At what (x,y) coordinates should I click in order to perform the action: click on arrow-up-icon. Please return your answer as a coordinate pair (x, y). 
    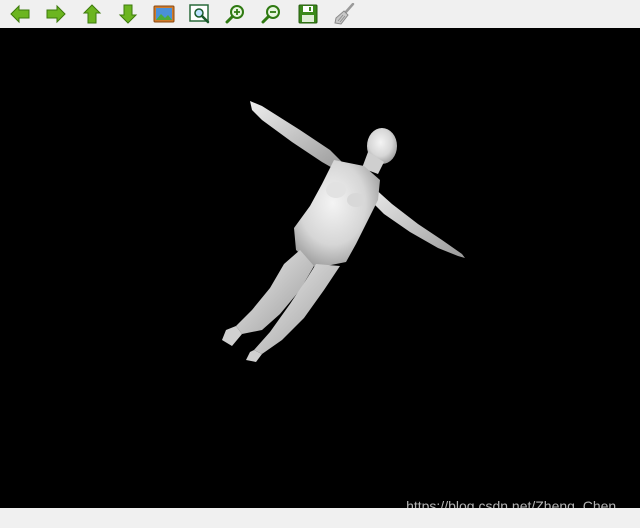
    Looking at the image, I should click on (92, 14).